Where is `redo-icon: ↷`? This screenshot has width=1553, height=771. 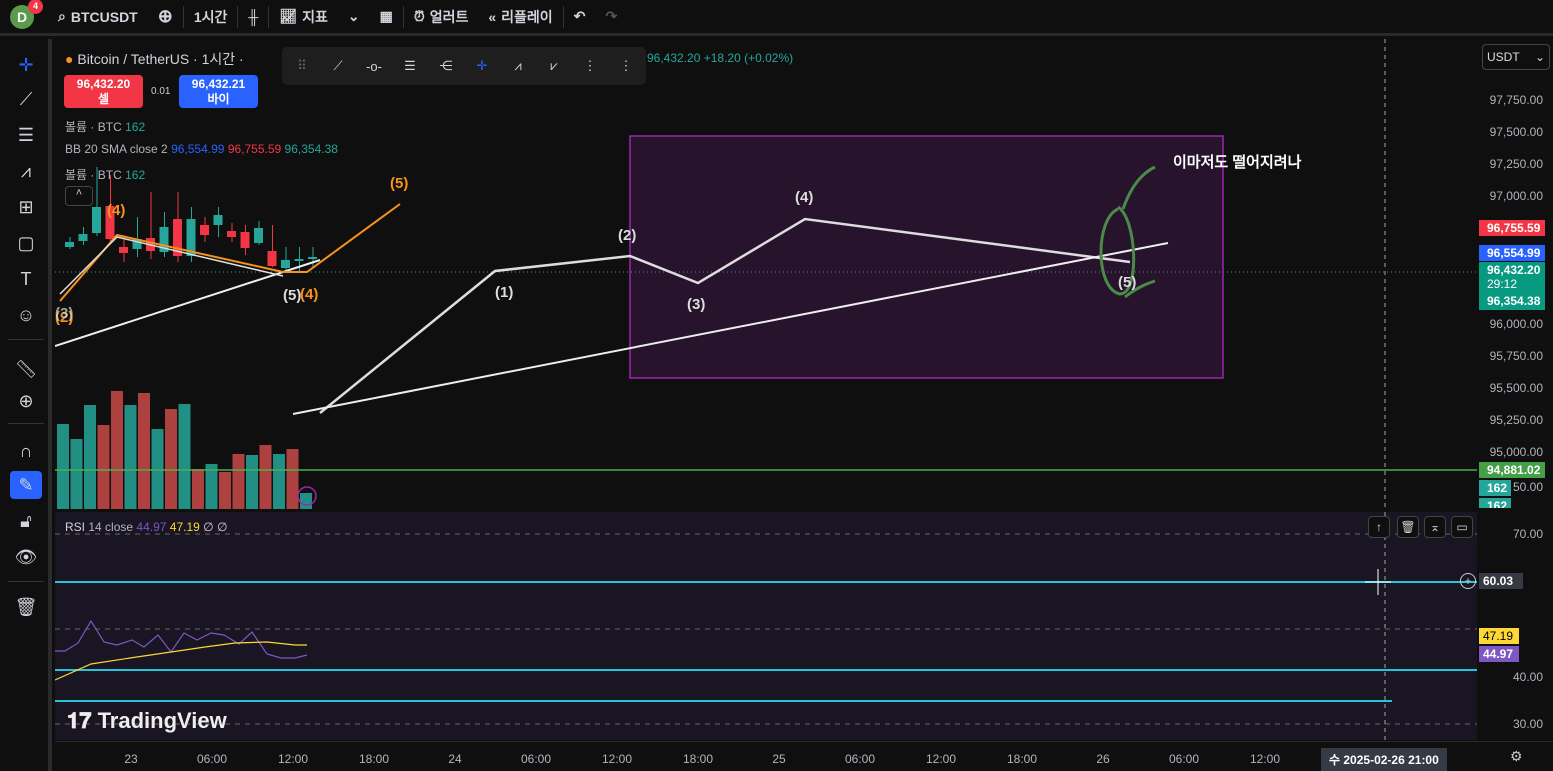 redo-icon: ↷ is located at coordinates (611, 16).